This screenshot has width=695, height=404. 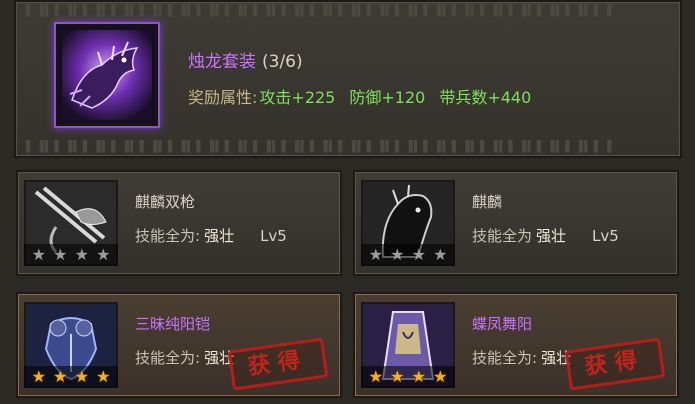 I want to click on item-name: 三昧纯阳铠, so click(x=173, y=324).